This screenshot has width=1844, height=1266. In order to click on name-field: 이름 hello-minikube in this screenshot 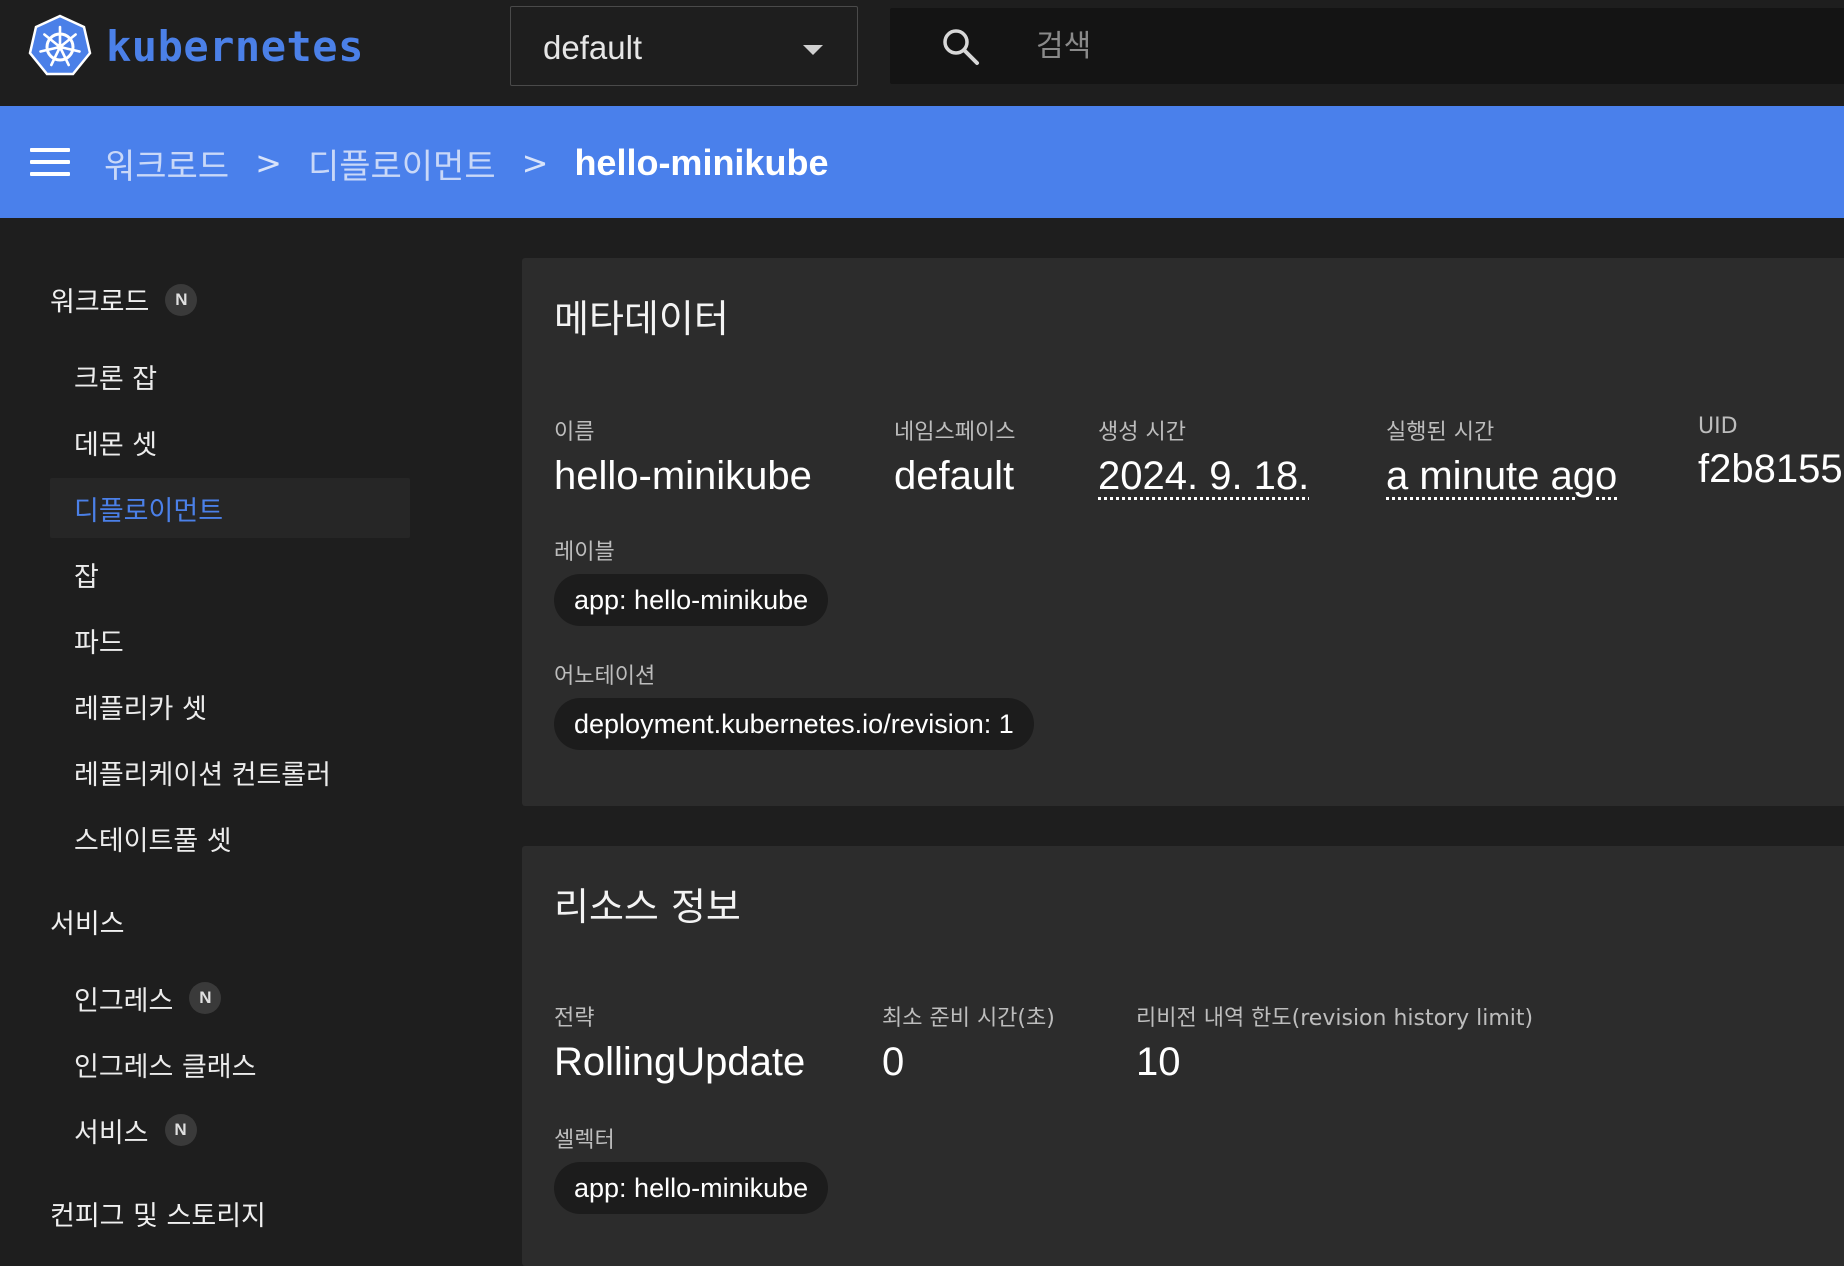, I will do `click(683, 456)`.